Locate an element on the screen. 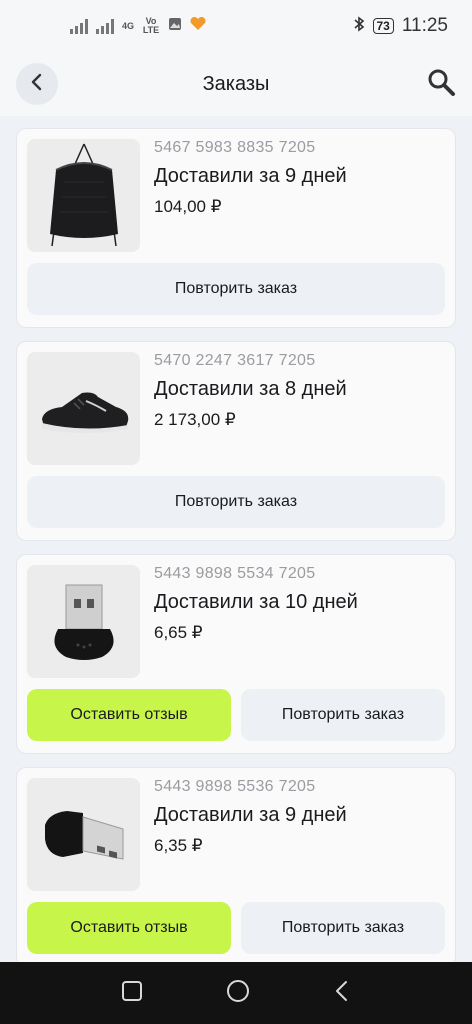 This screenshot has width=472, height=1024. page-title: Заказы is located at coordinates (236, 83).